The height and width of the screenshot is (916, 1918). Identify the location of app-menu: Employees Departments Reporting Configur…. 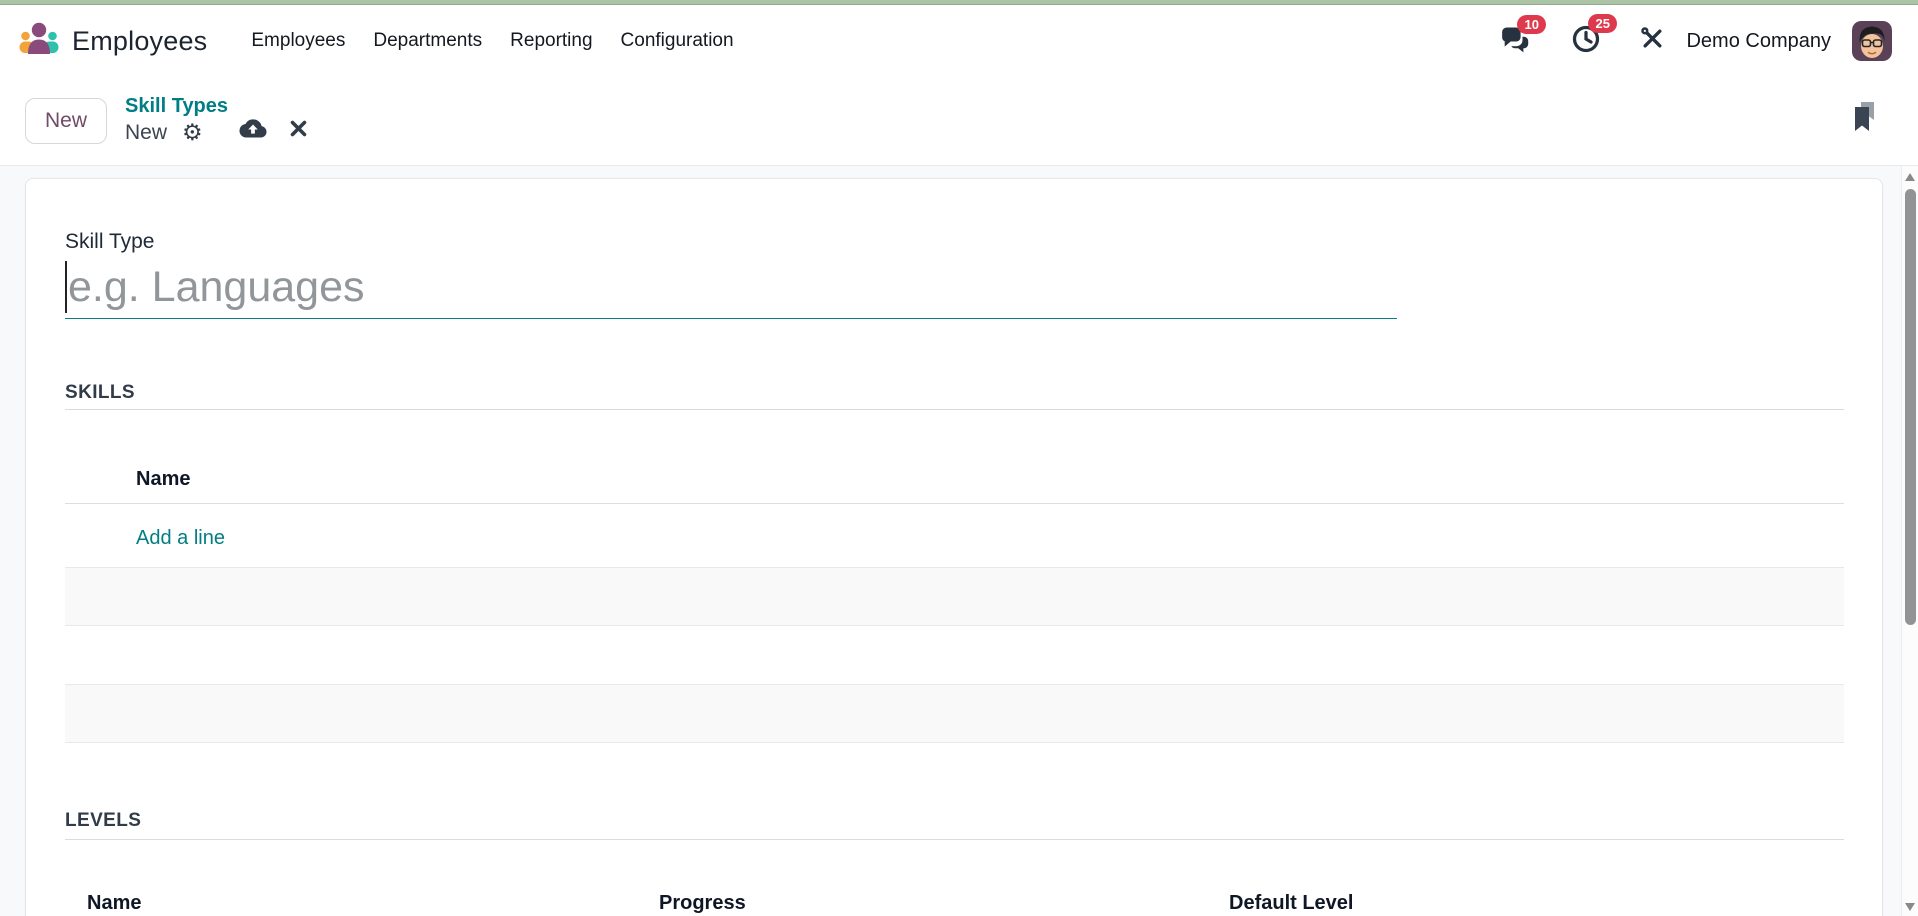
(492, 41).